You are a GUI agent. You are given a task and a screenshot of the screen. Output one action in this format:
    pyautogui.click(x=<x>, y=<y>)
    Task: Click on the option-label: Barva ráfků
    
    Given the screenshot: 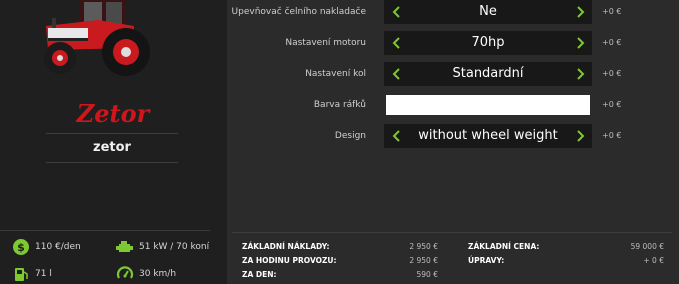 What is the action you would take?
    pyautogui.click(x=339, y=105)
    